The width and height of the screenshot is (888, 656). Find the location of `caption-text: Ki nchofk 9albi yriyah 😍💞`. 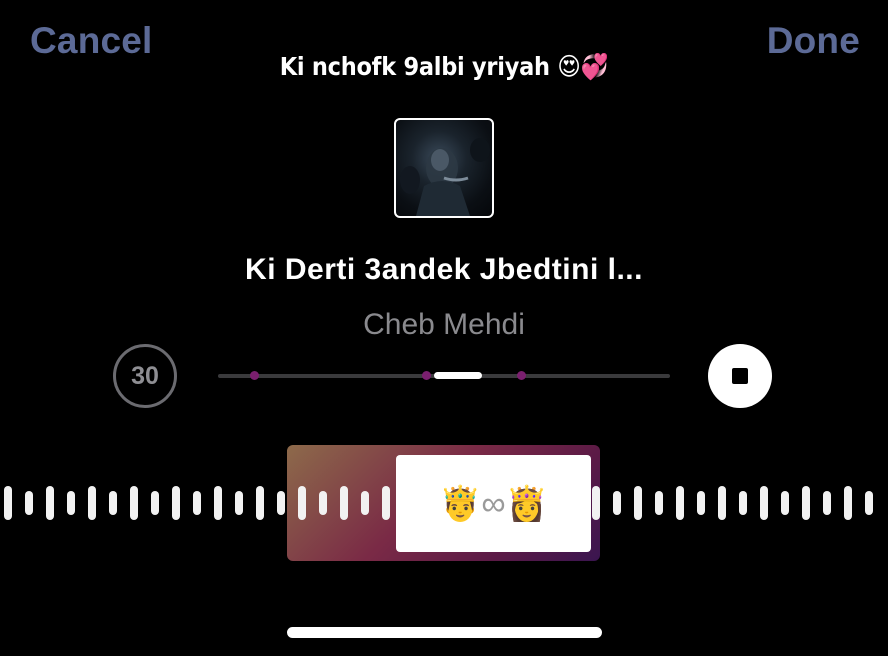

caption-text: Ki nchofk 9albi yriyah 😍💞 is located at coordinates (444, 66).